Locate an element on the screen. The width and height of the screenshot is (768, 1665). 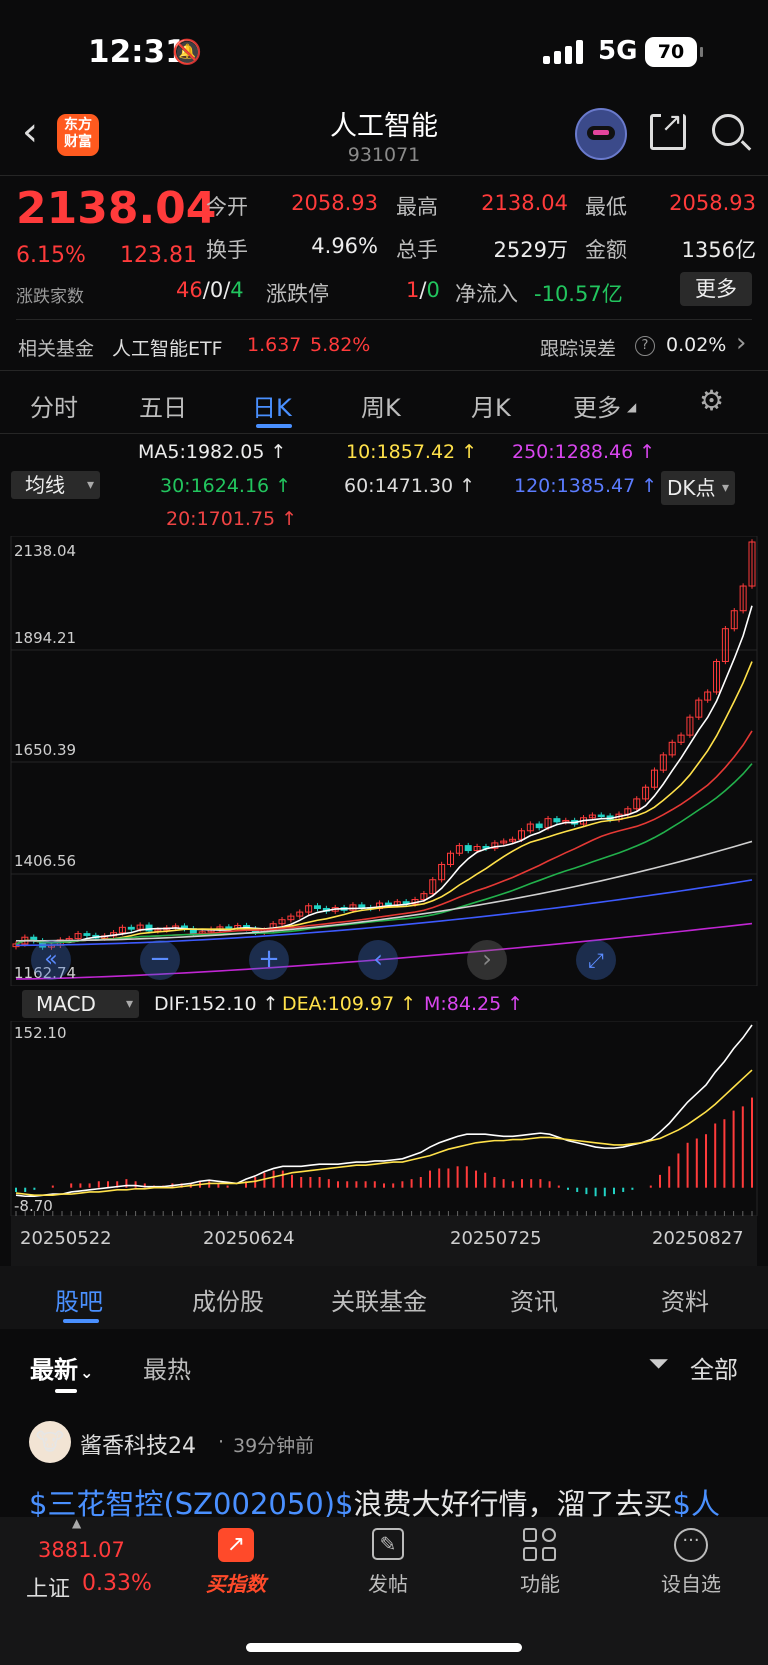
settings-gear-icon: ⚙ is located at coordinates (711, 400).